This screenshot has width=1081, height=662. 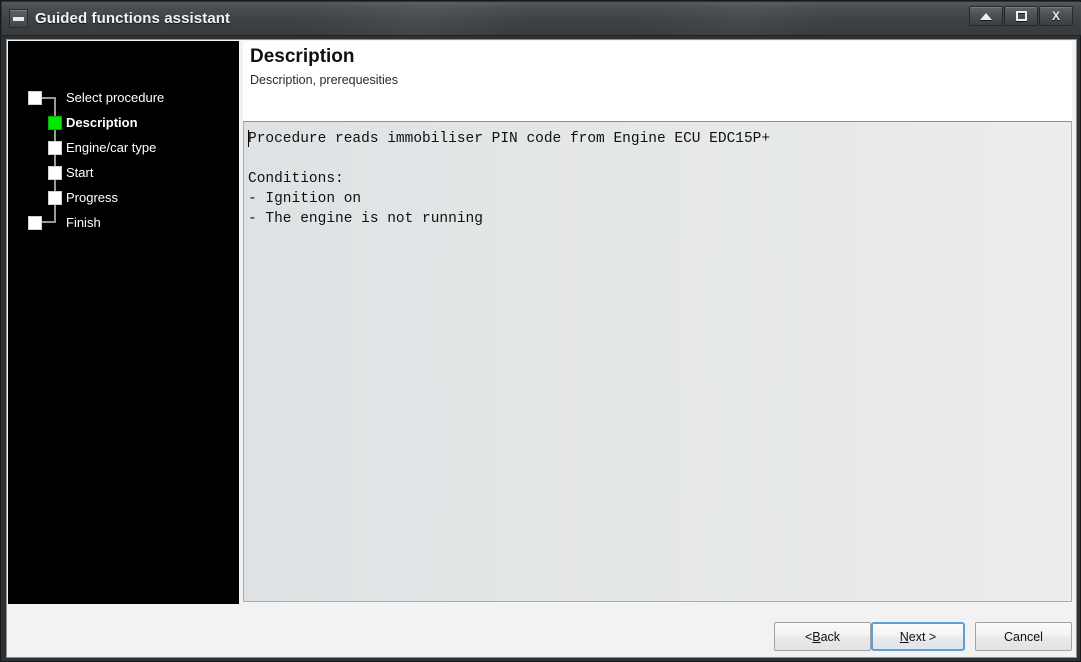 What do you see at coordinates (55, 148) in the screenshot?
I see `step-marker-engine-car-type` at bounding box center [55, 148].